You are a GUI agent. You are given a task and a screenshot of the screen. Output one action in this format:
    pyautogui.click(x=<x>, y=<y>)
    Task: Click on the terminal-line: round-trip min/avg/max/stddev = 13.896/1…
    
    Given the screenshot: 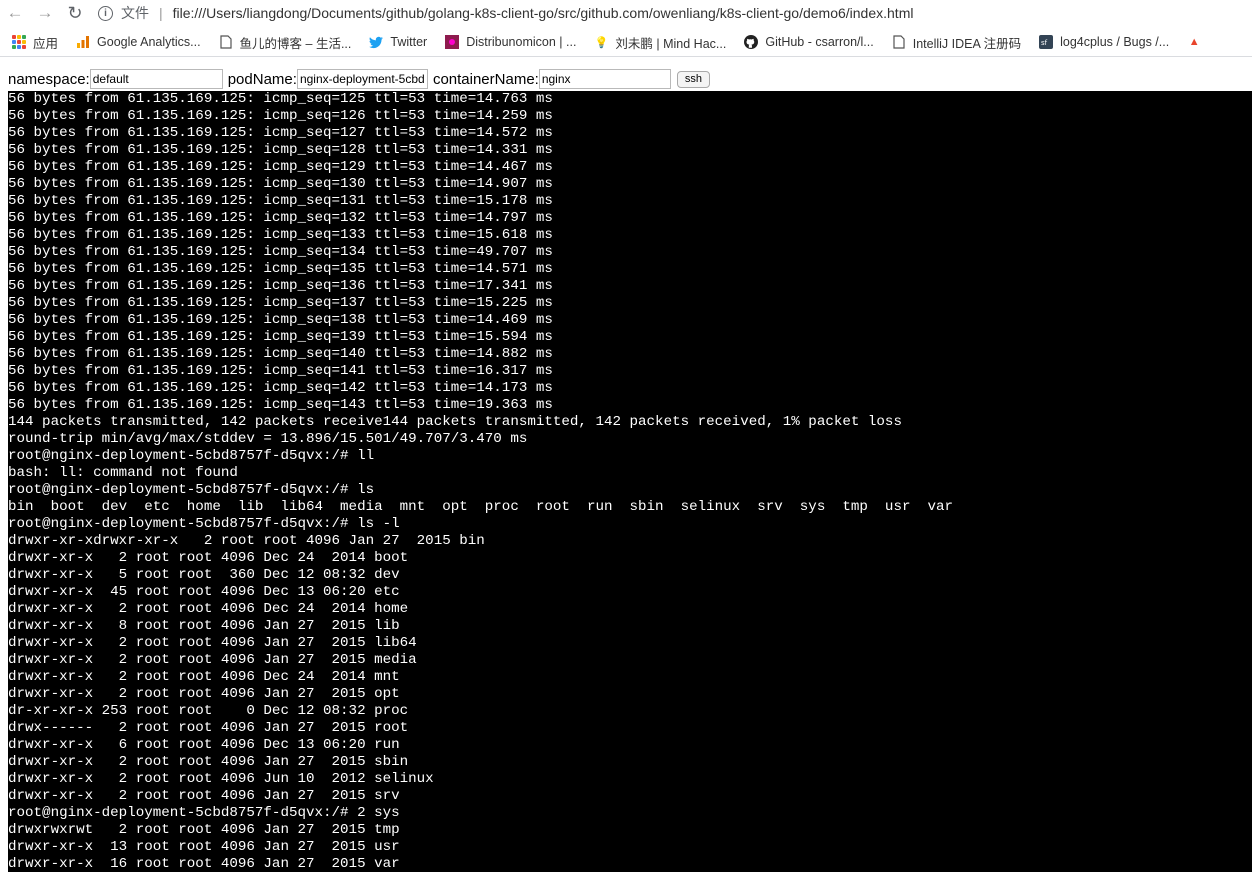 What is the action you would take?
    pyautogui.click(x=268, y=439)
    